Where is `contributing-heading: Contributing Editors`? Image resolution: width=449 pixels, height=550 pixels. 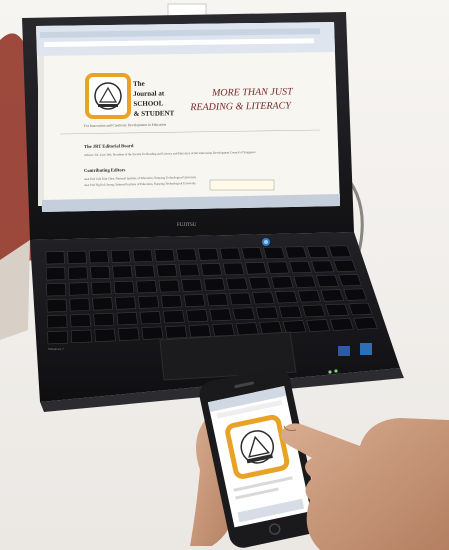 contributing-heading: Contributing Editors is located at coordinates (105, 170).